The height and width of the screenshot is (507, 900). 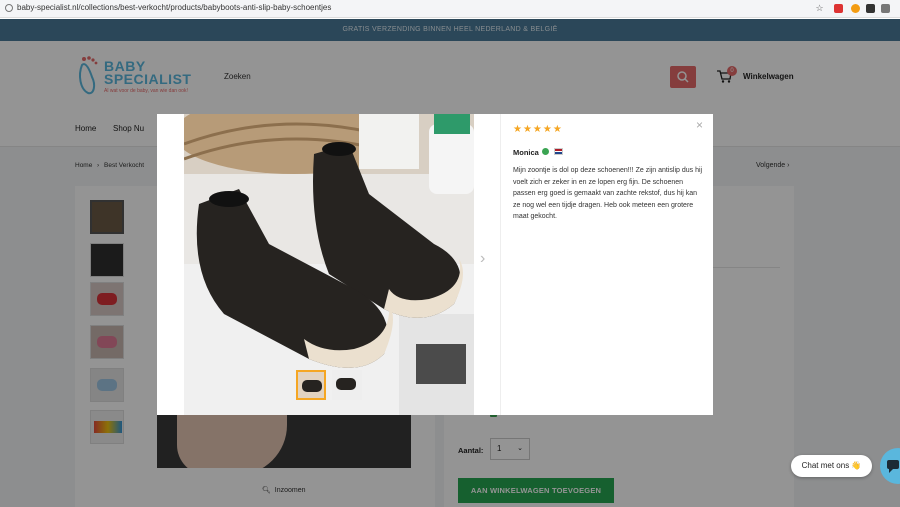 What do you see at coordinates (699, 125) in the screenshot?
I see `close-button: ×` at bounding box center [699, 125].